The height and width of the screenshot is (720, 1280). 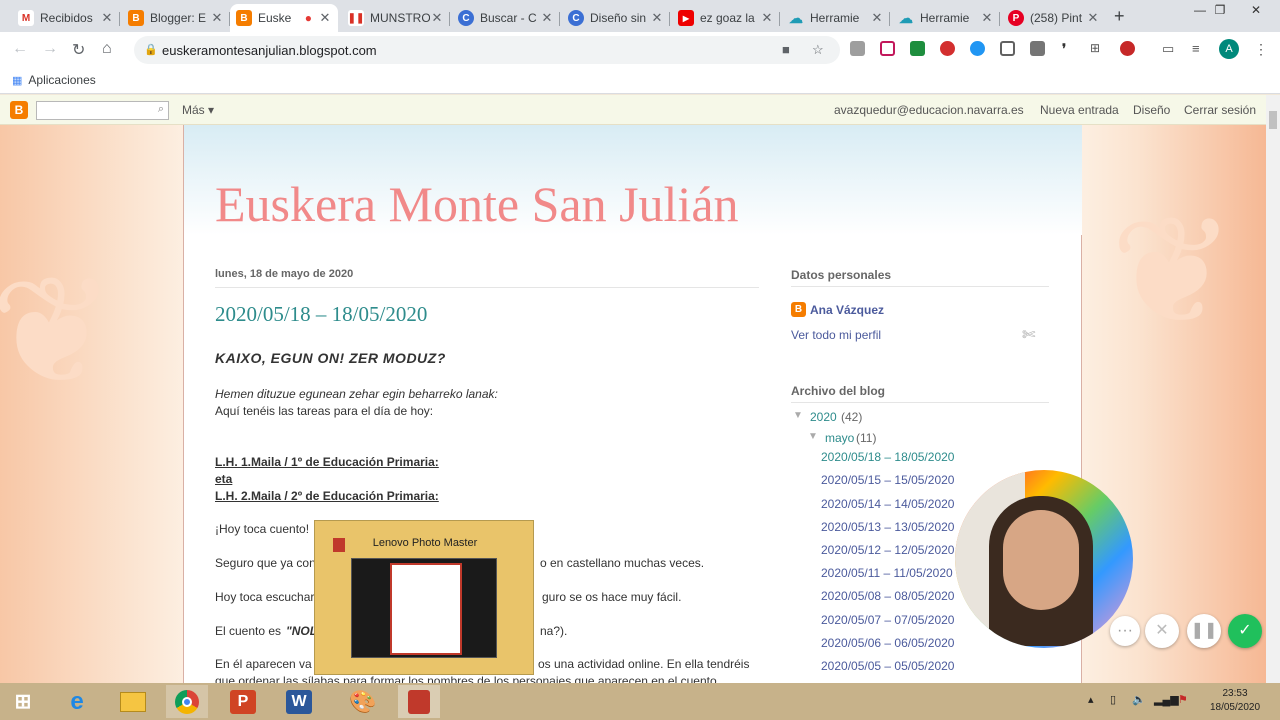 I want to click on scrollbar-thumb, so click(x=1273, y=120).